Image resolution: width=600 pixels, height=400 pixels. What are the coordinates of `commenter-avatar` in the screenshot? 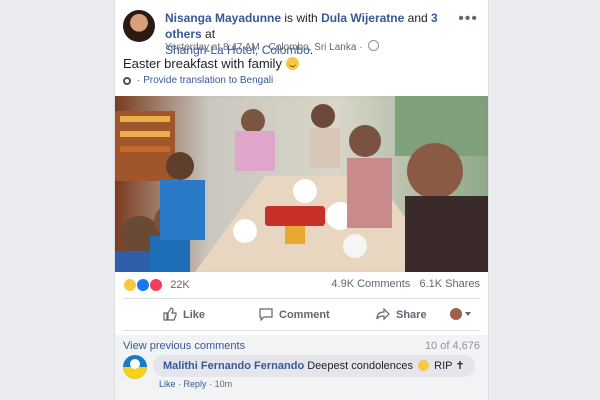 It's located at (135, 367).